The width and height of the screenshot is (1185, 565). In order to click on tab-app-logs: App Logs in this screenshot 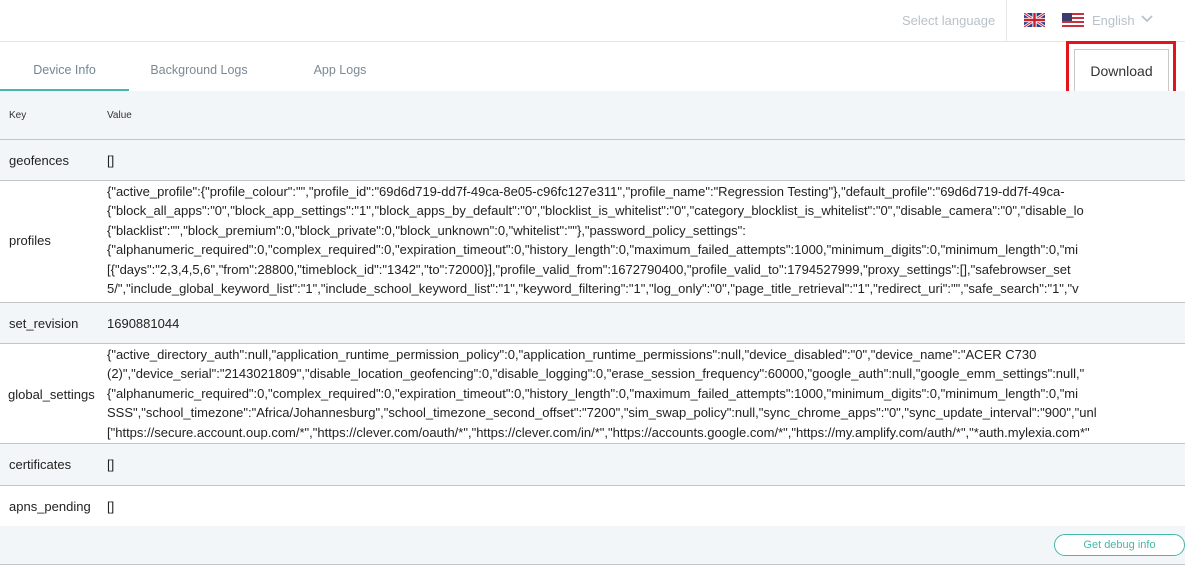, I will do `click(340, 70)`.